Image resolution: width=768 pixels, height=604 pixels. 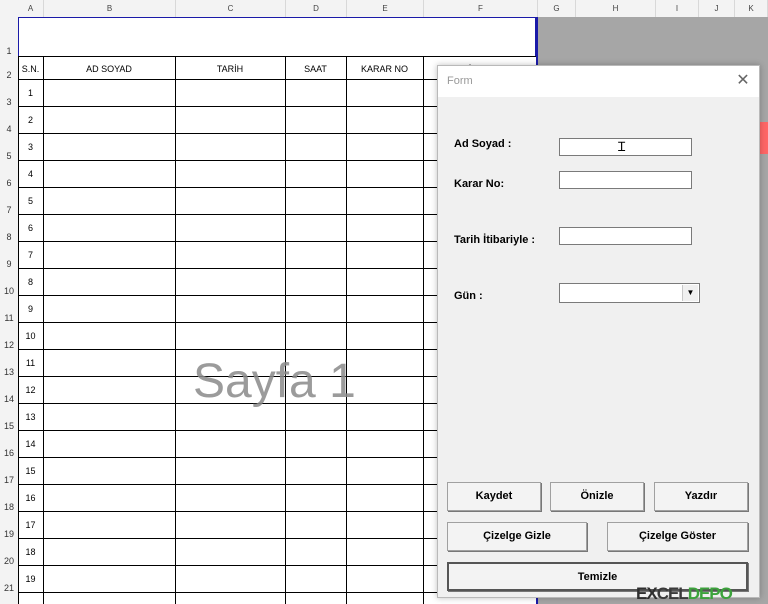 What do you see at coordinates (517, 536) in the screenshot?
I see `cizelge-gizle-button: Çizelge Gizle` at bounding box center [517, 536].